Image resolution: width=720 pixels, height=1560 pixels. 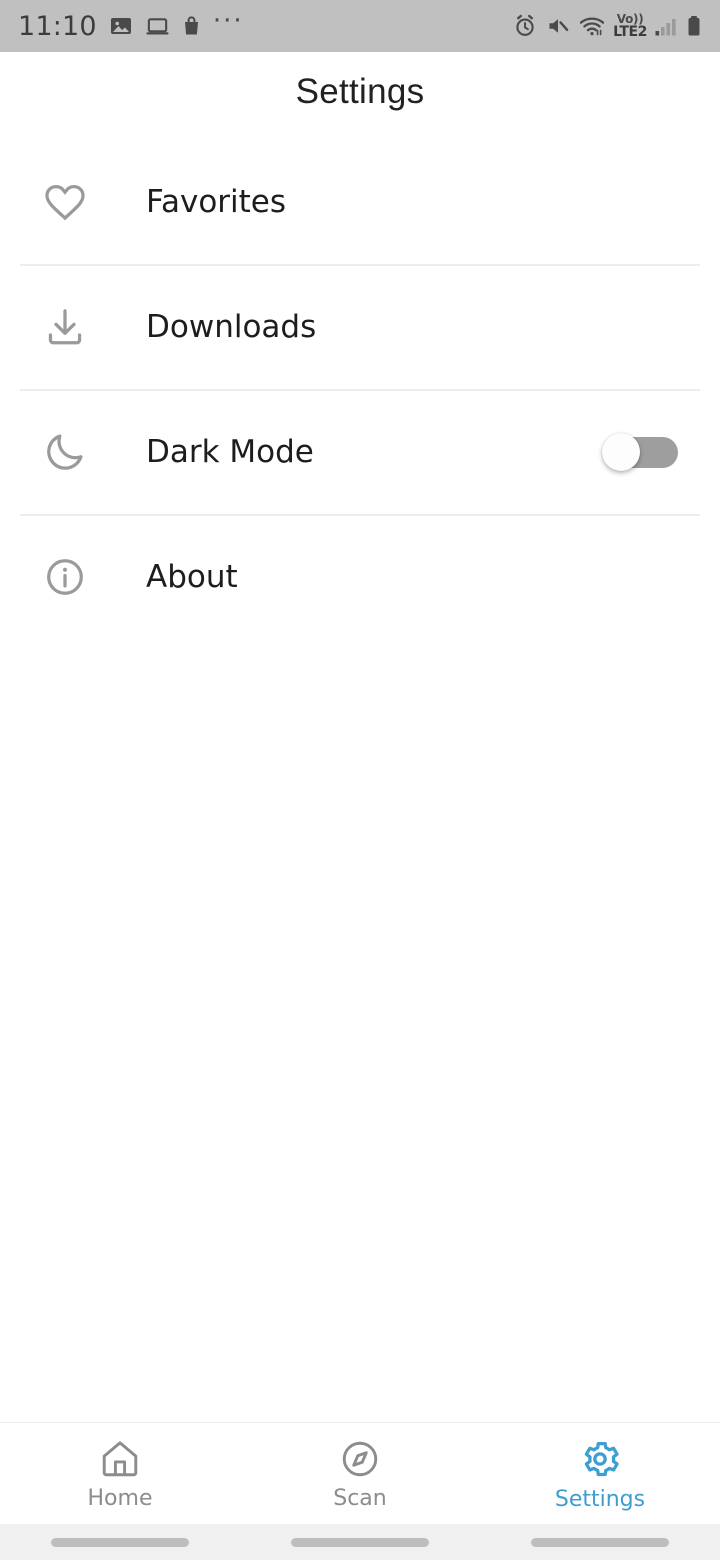 What do you see at coordinates (665, 27) in the screenshot?
I see `signal-bars-icon` at bounding box center [665, 27].